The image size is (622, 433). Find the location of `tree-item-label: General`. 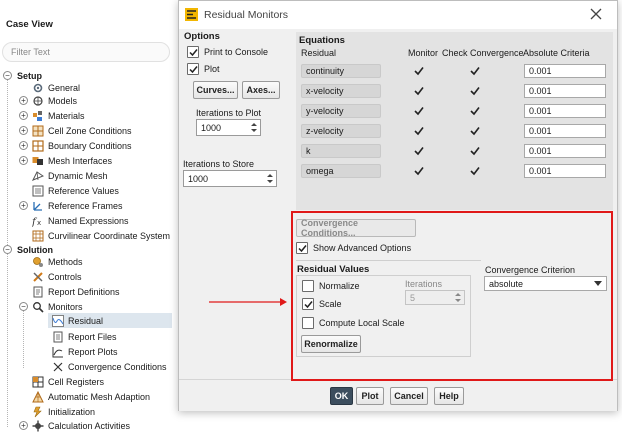

tree-item-label: General is located at coordinates (64, 87).